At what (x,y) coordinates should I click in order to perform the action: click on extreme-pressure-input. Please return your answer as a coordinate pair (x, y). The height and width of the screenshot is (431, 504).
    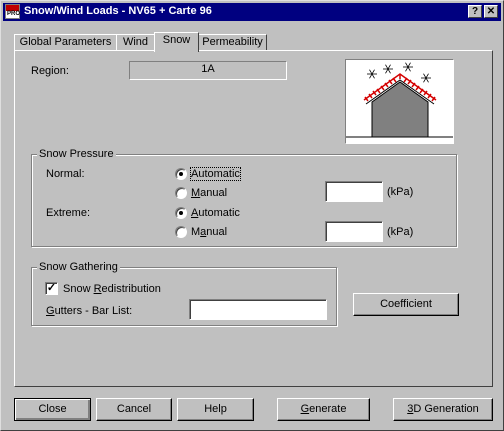
    Looking at the image, I should click on (354, 231).